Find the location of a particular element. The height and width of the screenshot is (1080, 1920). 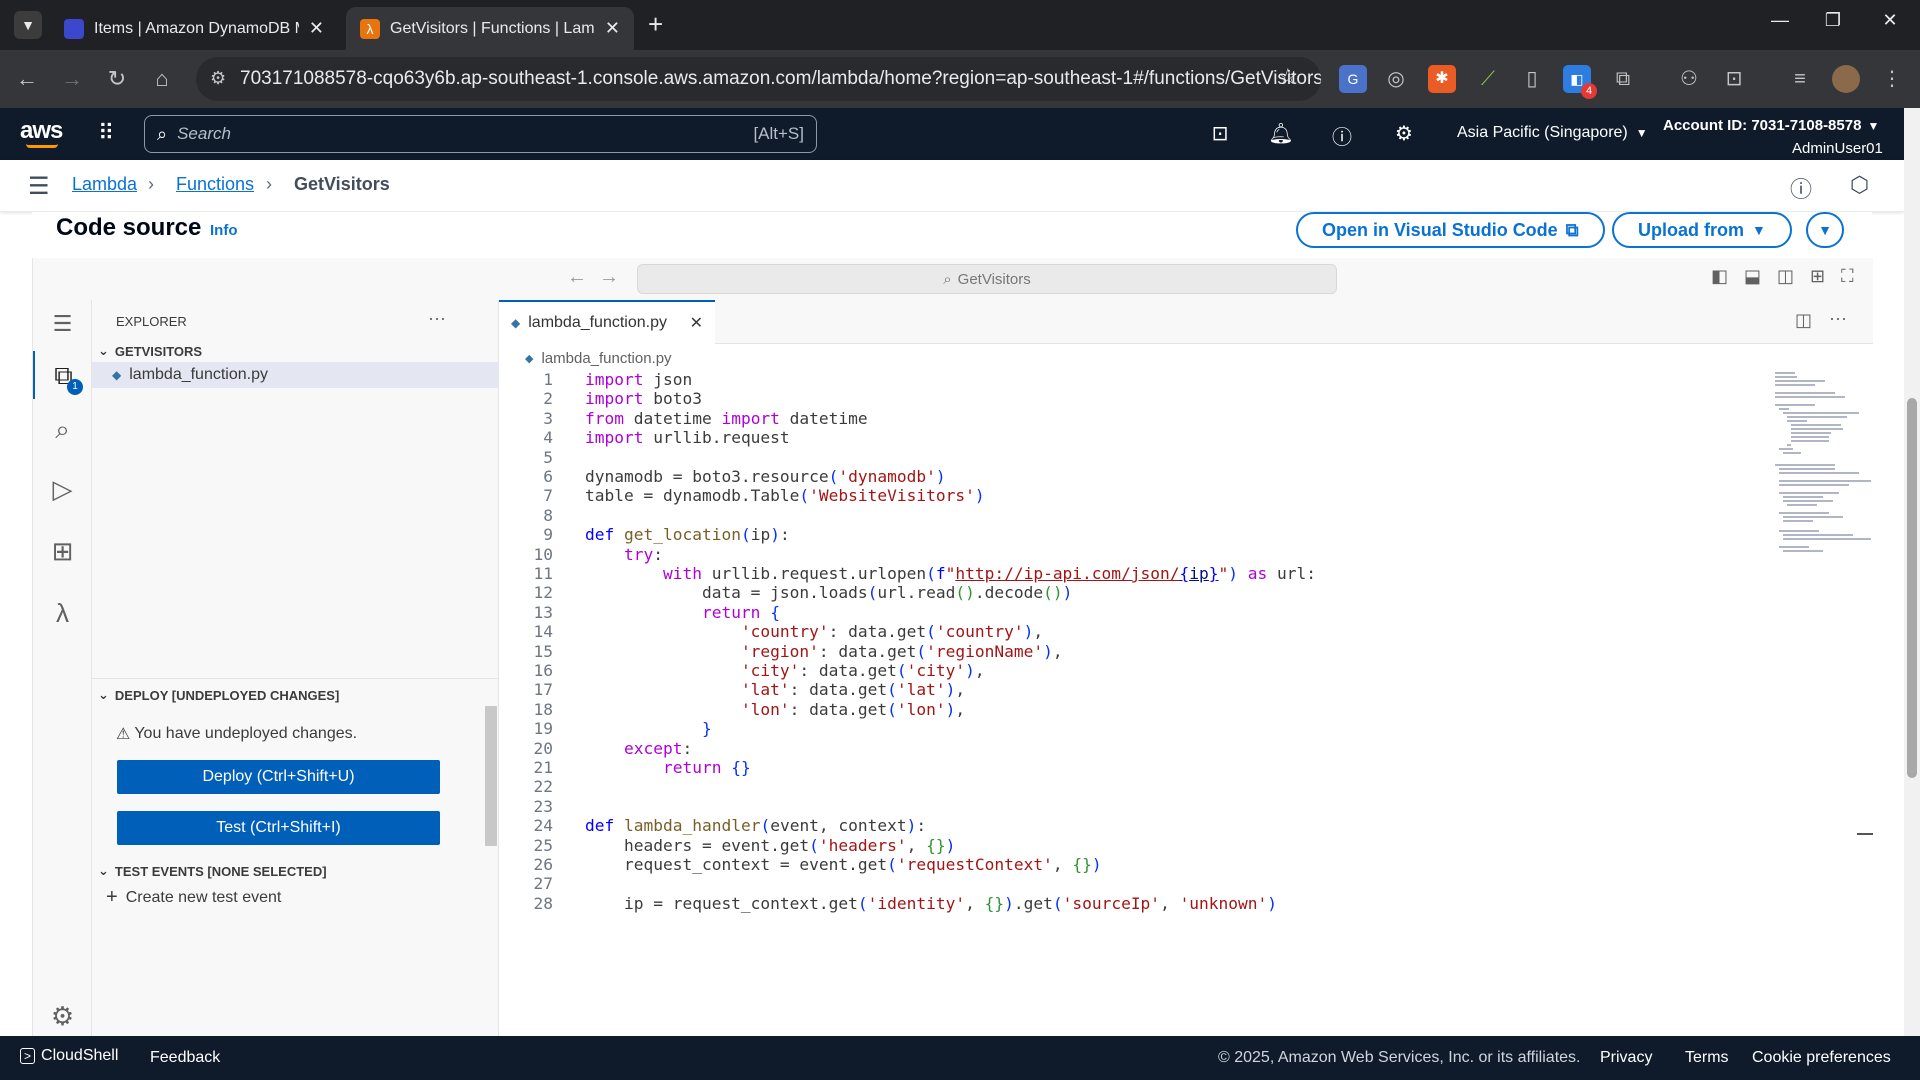

split-editor-icon: ◫ is located at coordinates (1803, 320).